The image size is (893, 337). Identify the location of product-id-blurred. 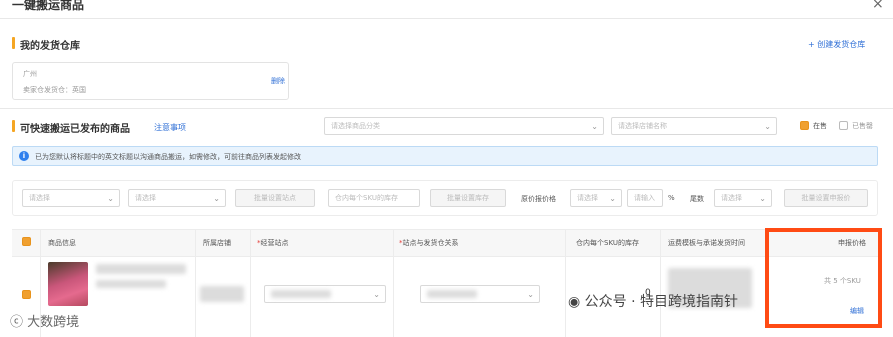
(131, 284).